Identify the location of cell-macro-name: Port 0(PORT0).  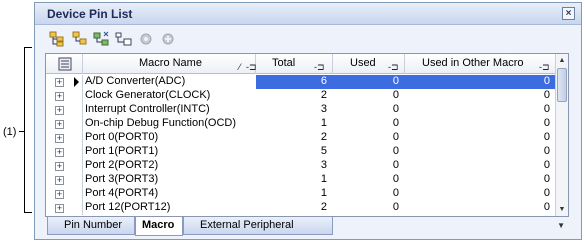
(170, 138).